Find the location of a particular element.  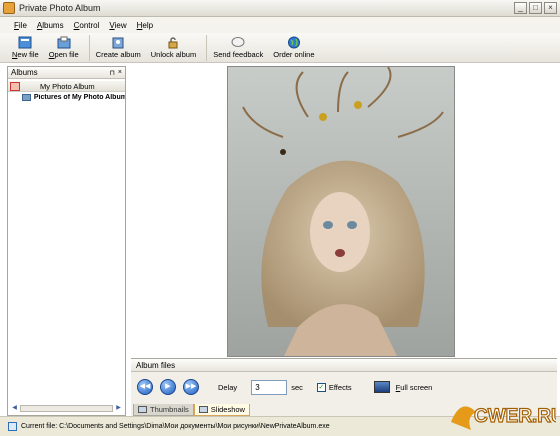

window-controls: _ □ × is located at coordinates (535, 8).